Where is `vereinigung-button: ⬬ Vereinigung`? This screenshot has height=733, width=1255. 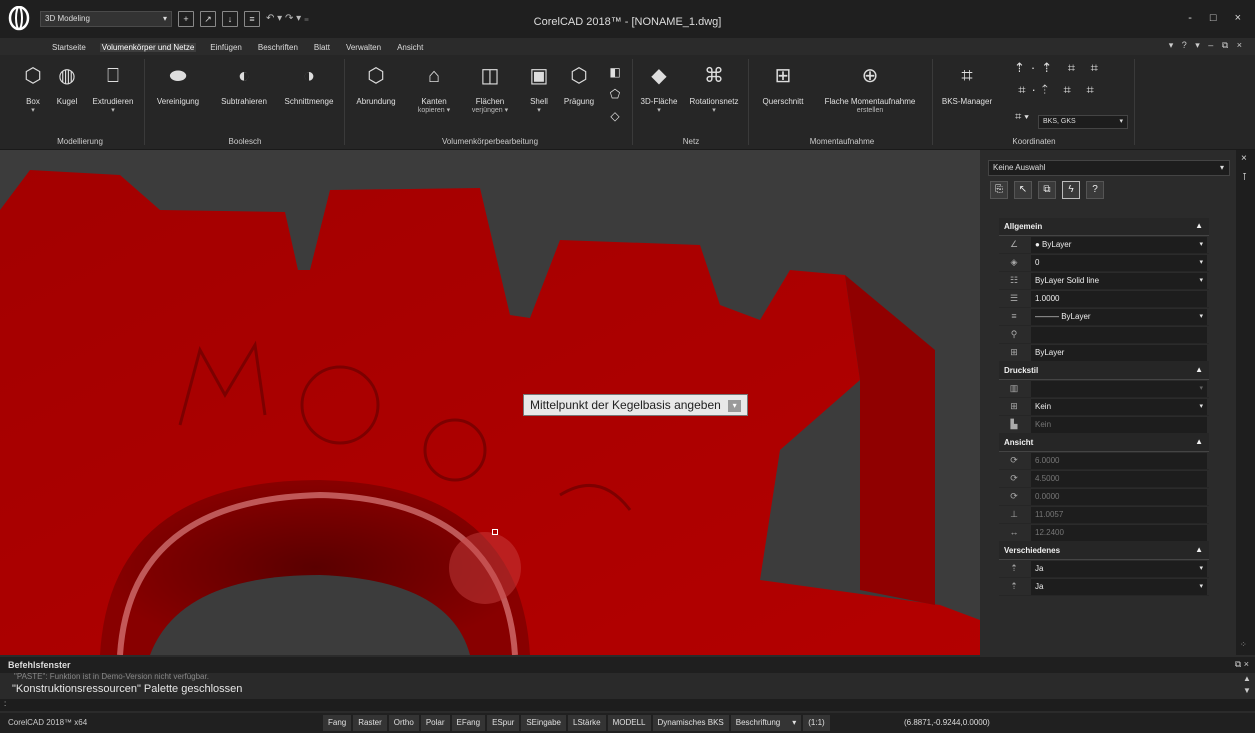
vereinigung-button: ⬬ Vereinigung is located at coordinates (178, 85).